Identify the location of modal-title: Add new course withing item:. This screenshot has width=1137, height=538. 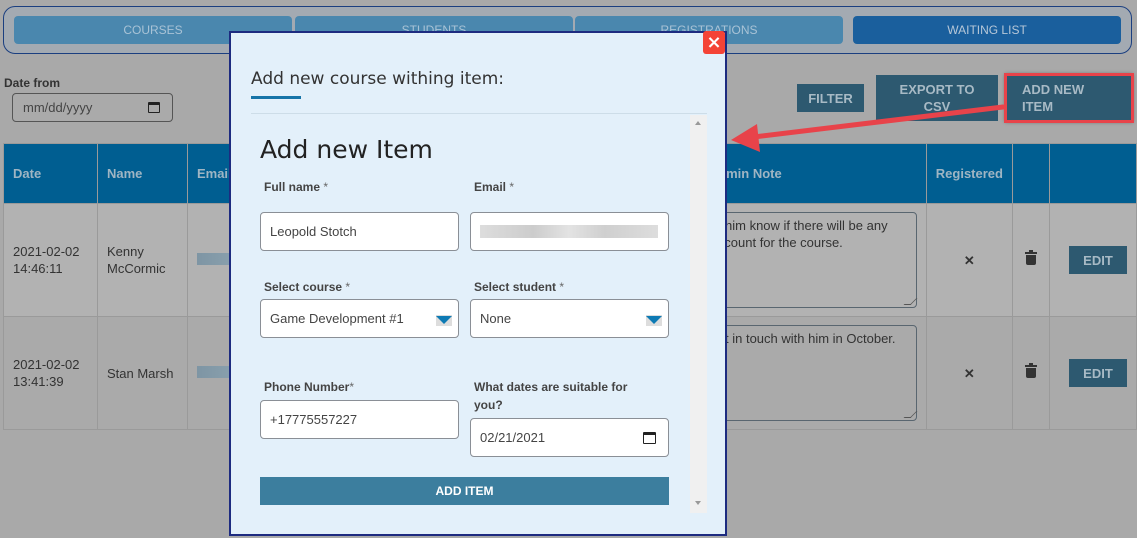
(377, 79).